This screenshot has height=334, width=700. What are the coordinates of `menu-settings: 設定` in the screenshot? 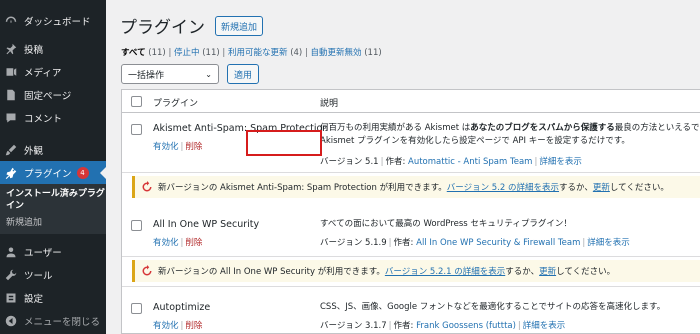 It's located at (53, 297).